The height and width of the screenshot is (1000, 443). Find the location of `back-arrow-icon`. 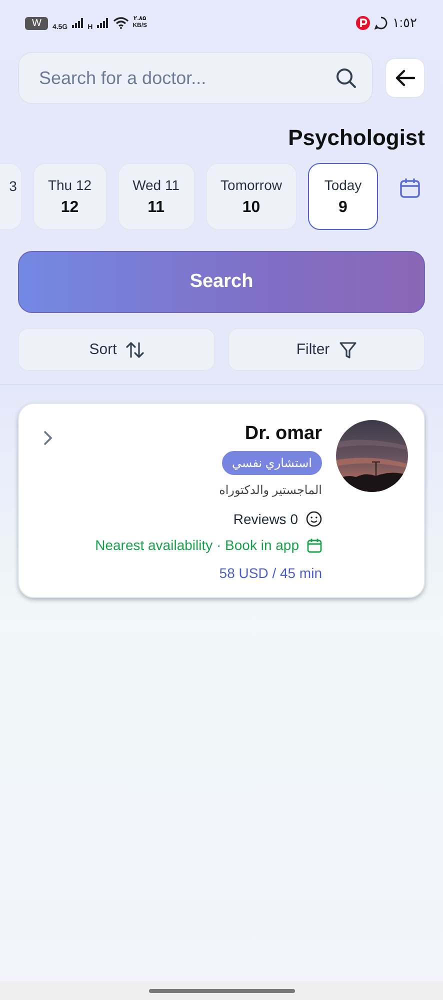

back-arrow-icon is located at coordinates (405, 78).